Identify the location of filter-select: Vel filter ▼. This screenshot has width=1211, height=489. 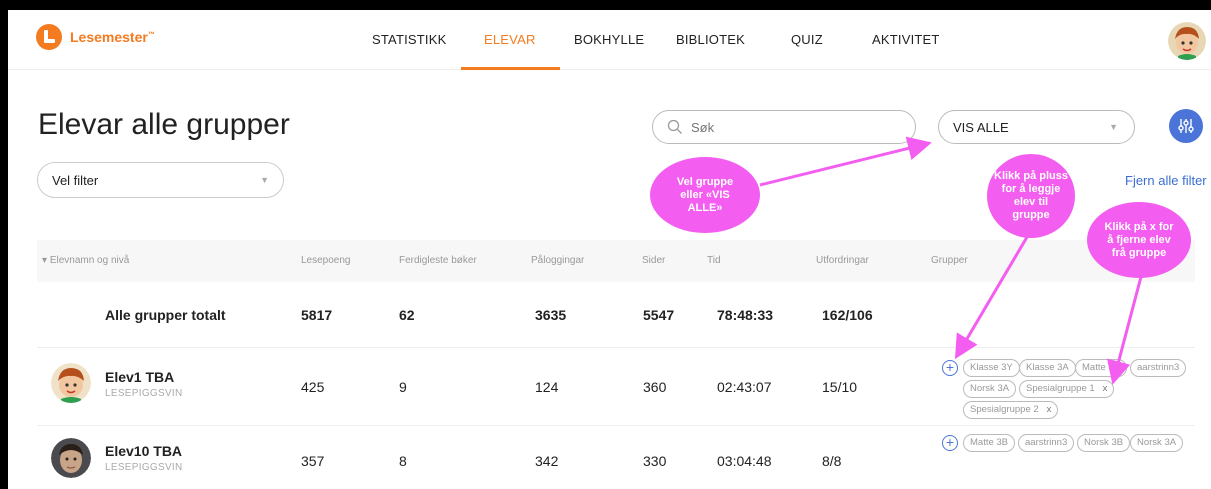
(160, 180).